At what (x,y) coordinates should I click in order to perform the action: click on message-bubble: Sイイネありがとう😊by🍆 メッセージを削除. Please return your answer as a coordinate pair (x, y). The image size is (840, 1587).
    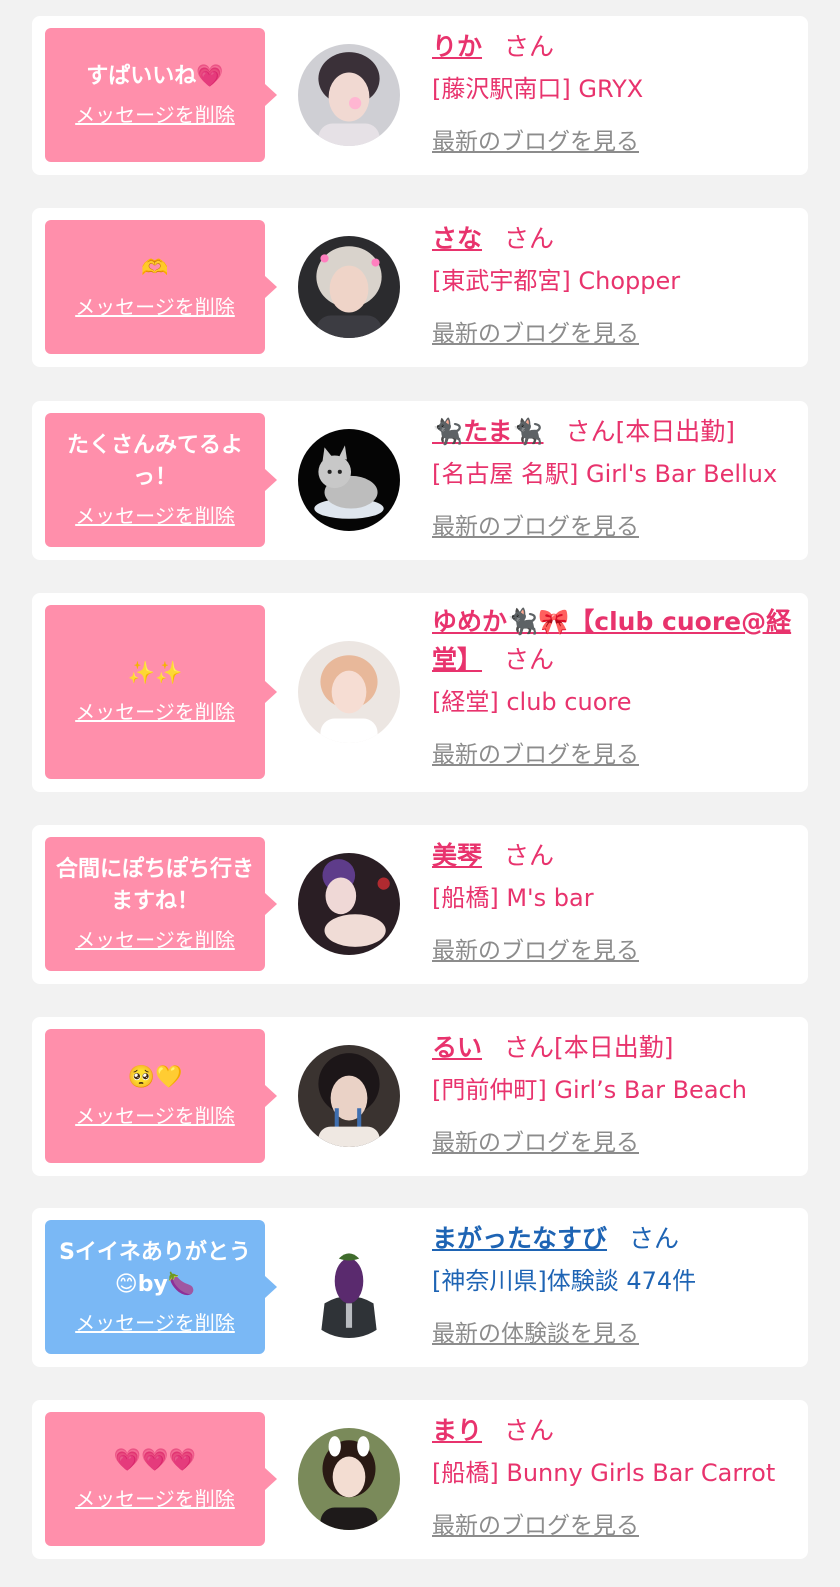
    Looking at the image, I should click on (161, 1287).